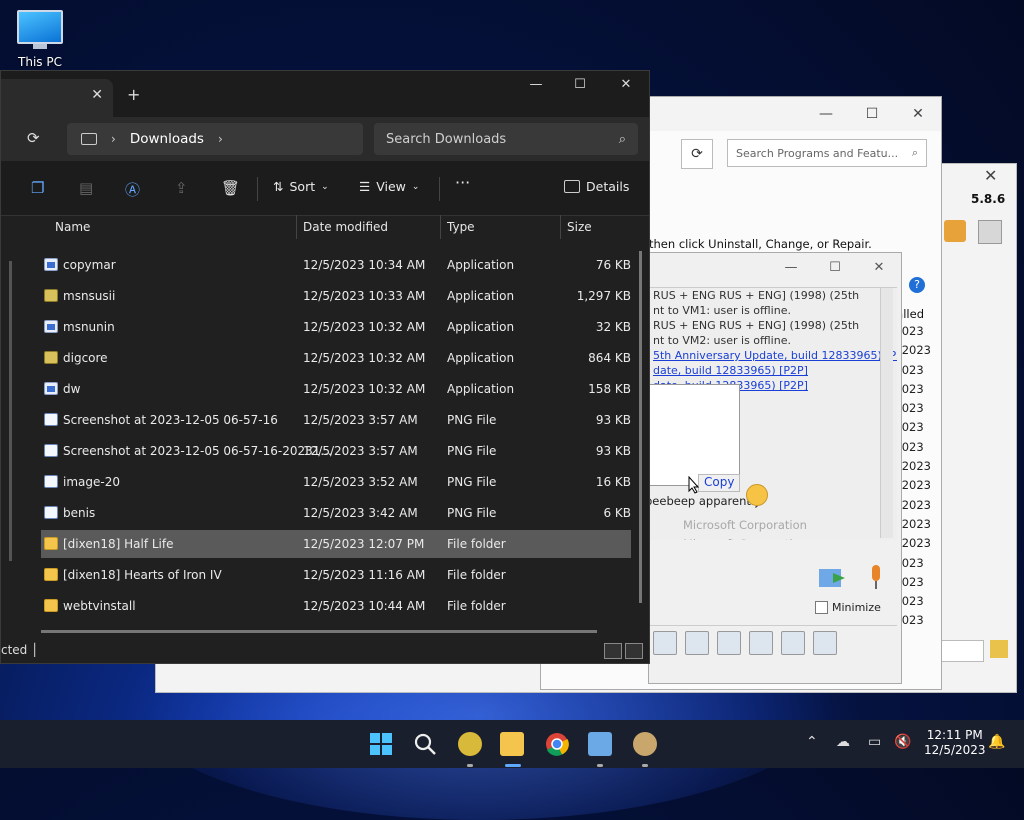  What do you see at coordinates (729, 643) in the screenshot?
I see `disc-icon` at bounding box center [729, 643].